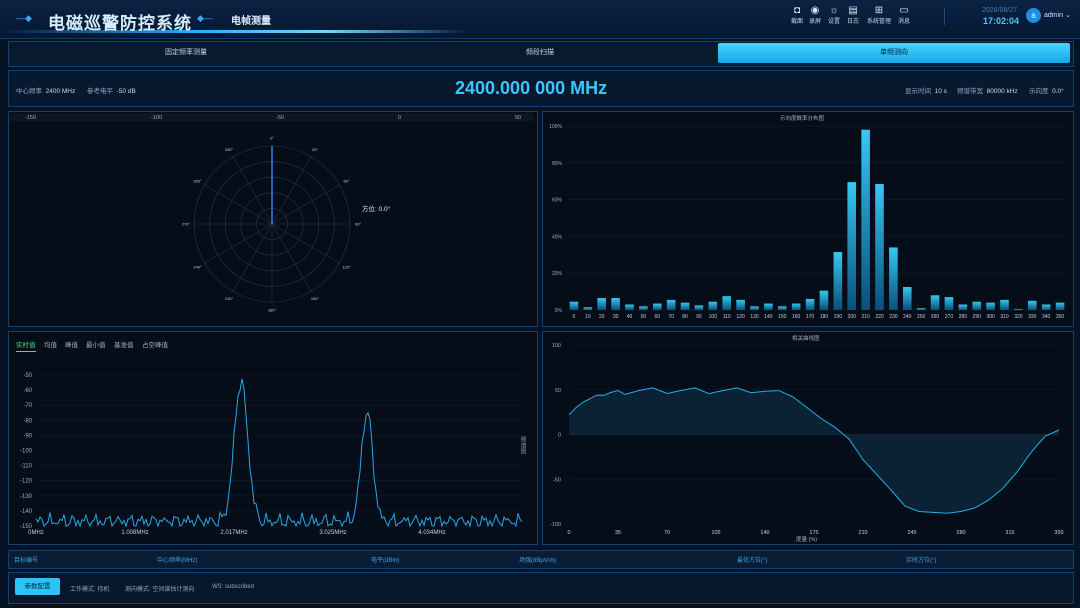 This screenshot has width=1080, height=608. Describe the element at coordinates (557, 480) in the screenshot. I see `correlation-y-tick: -50` at that location.